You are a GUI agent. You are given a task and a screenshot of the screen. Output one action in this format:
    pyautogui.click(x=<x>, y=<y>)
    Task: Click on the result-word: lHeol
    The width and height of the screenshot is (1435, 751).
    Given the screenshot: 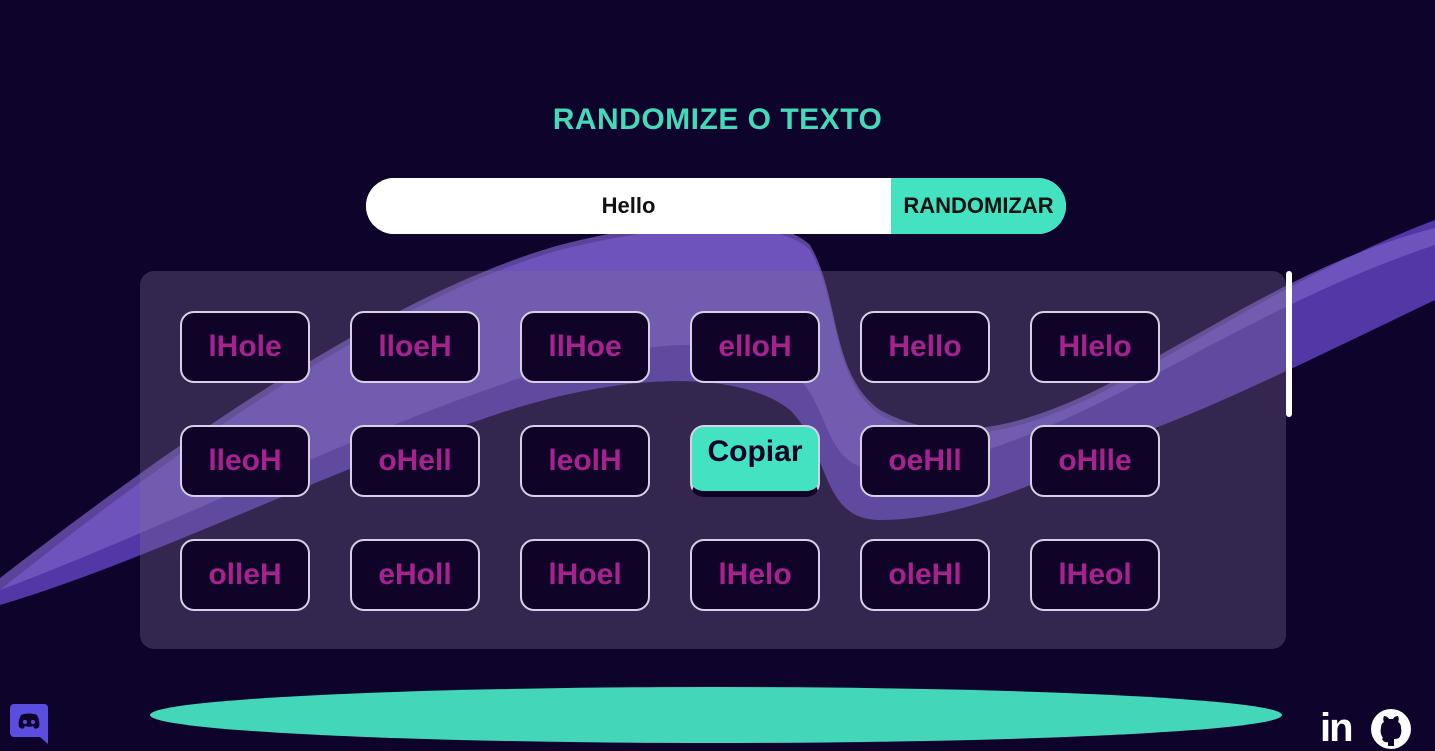 What is the action you would take?
    pyautogui.click(x=1095, y=575)
    